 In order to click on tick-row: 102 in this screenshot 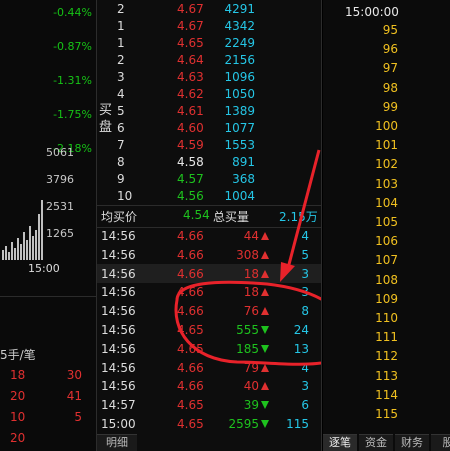, I will do `click(386, 165)`.